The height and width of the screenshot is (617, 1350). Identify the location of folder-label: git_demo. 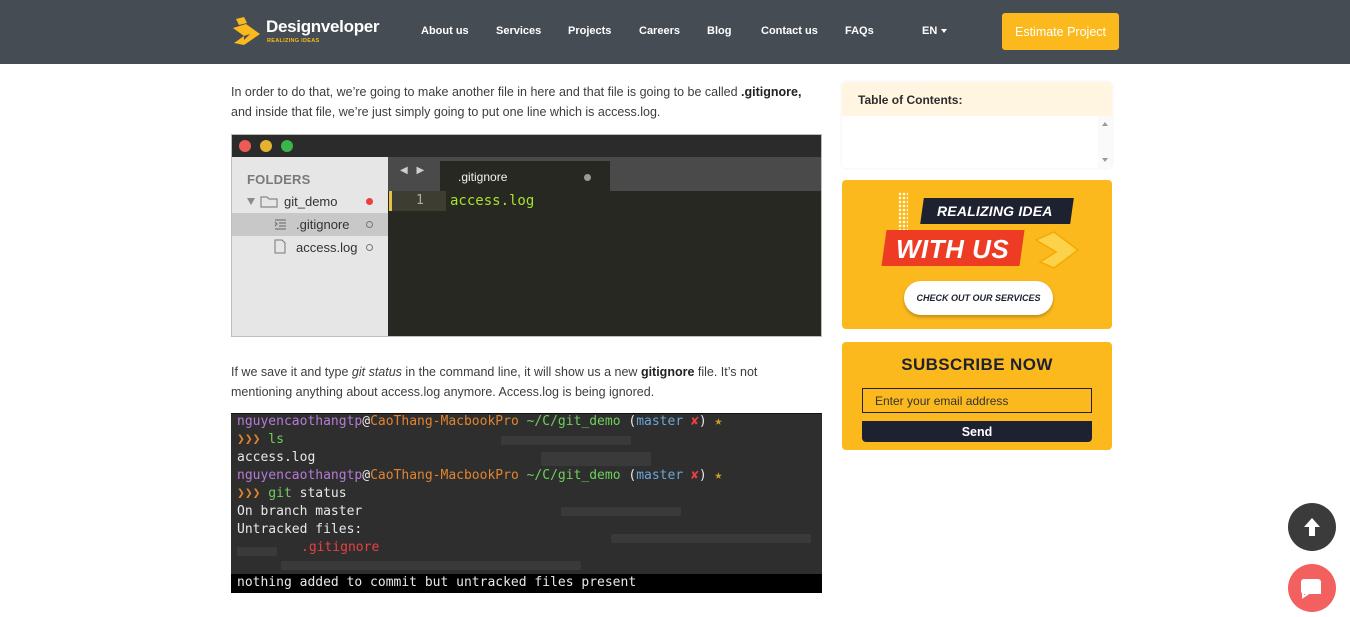
(311, 201).